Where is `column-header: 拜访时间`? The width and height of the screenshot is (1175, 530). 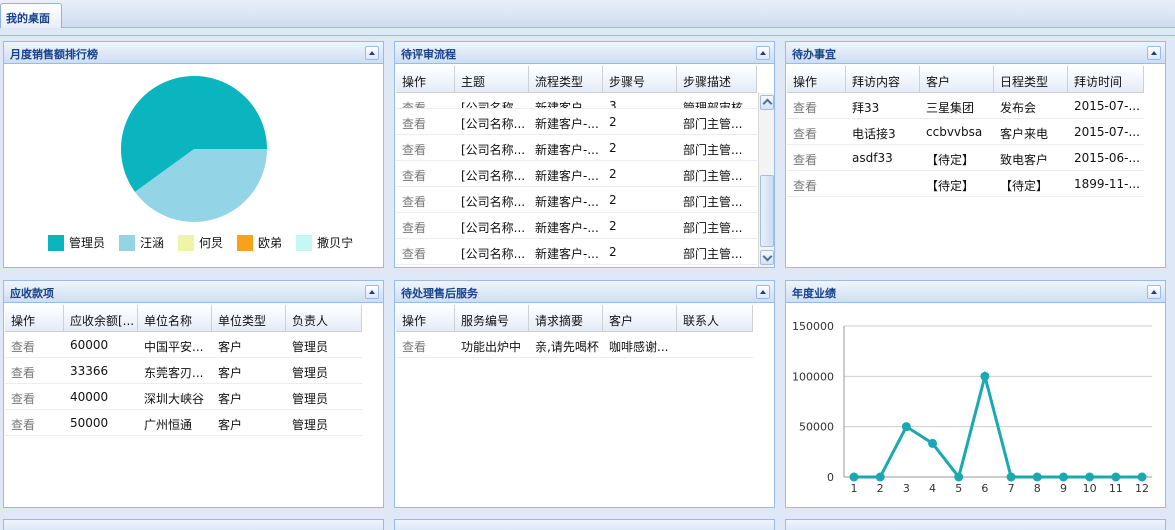 column-header: 拜访时间 is located at coordinates (1106, 79).